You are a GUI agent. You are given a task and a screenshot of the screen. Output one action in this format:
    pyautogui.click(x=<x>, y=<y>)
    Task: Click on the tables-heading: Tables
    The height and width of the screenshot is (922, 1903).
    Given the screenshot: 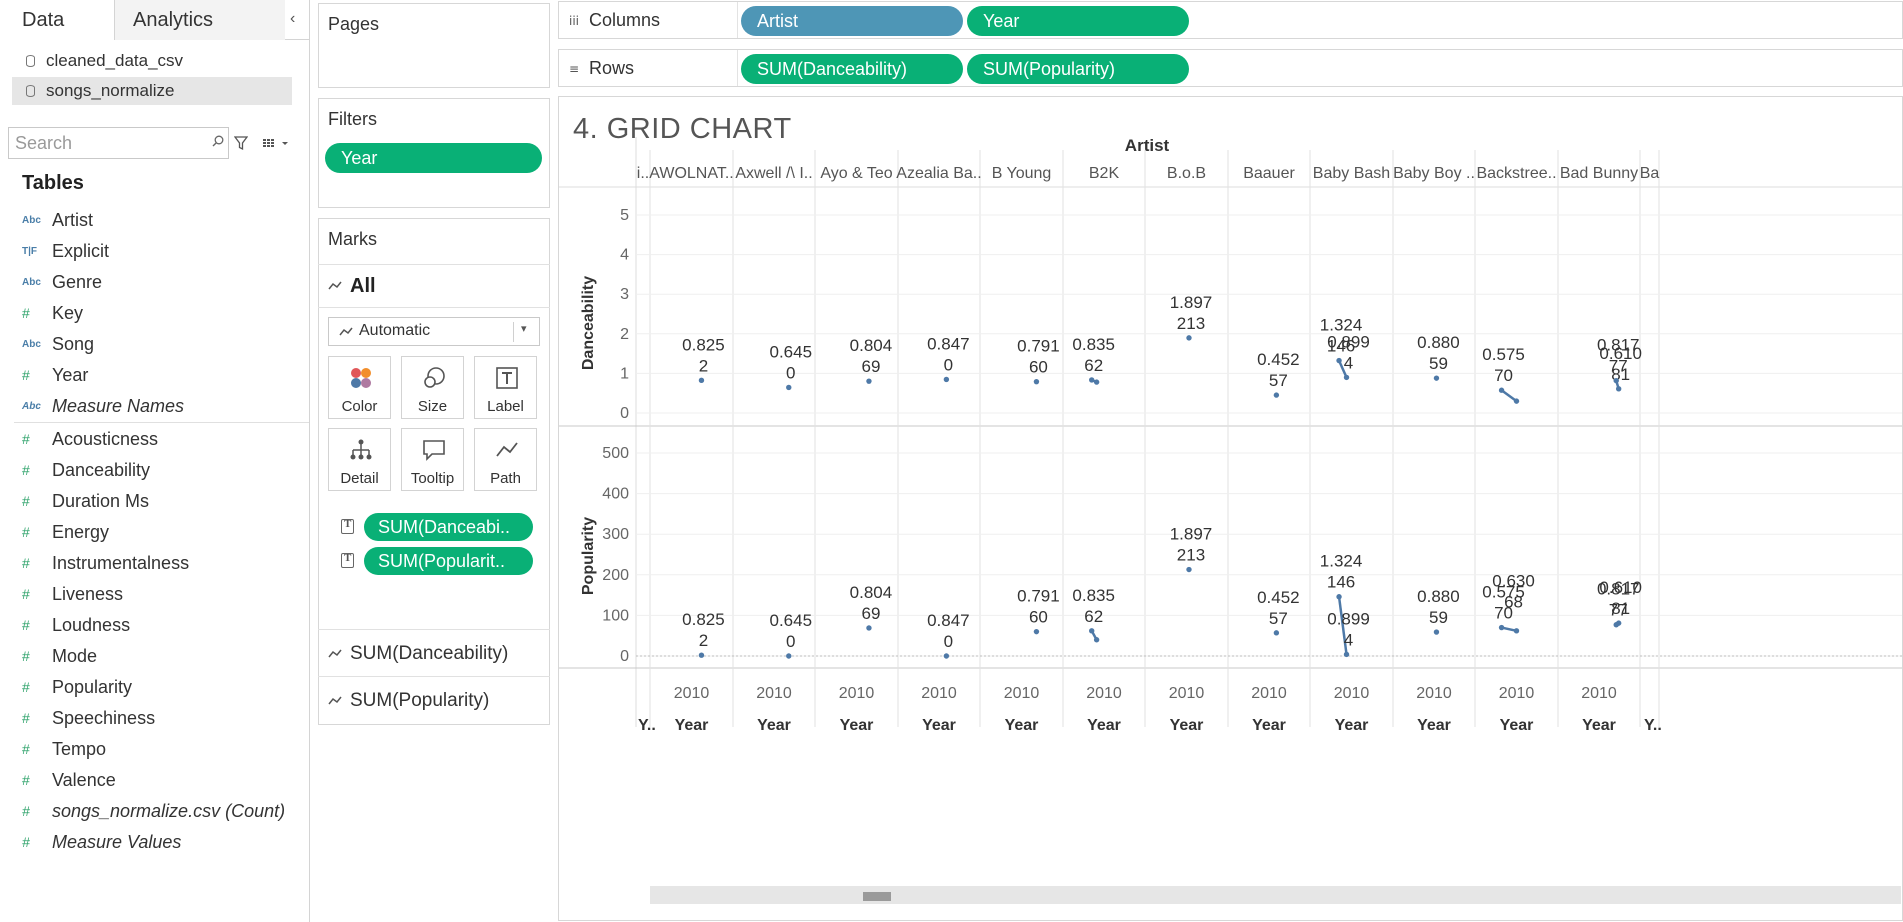 What is the action you would take?
    pyautogui.click(x=53, y=183)
    